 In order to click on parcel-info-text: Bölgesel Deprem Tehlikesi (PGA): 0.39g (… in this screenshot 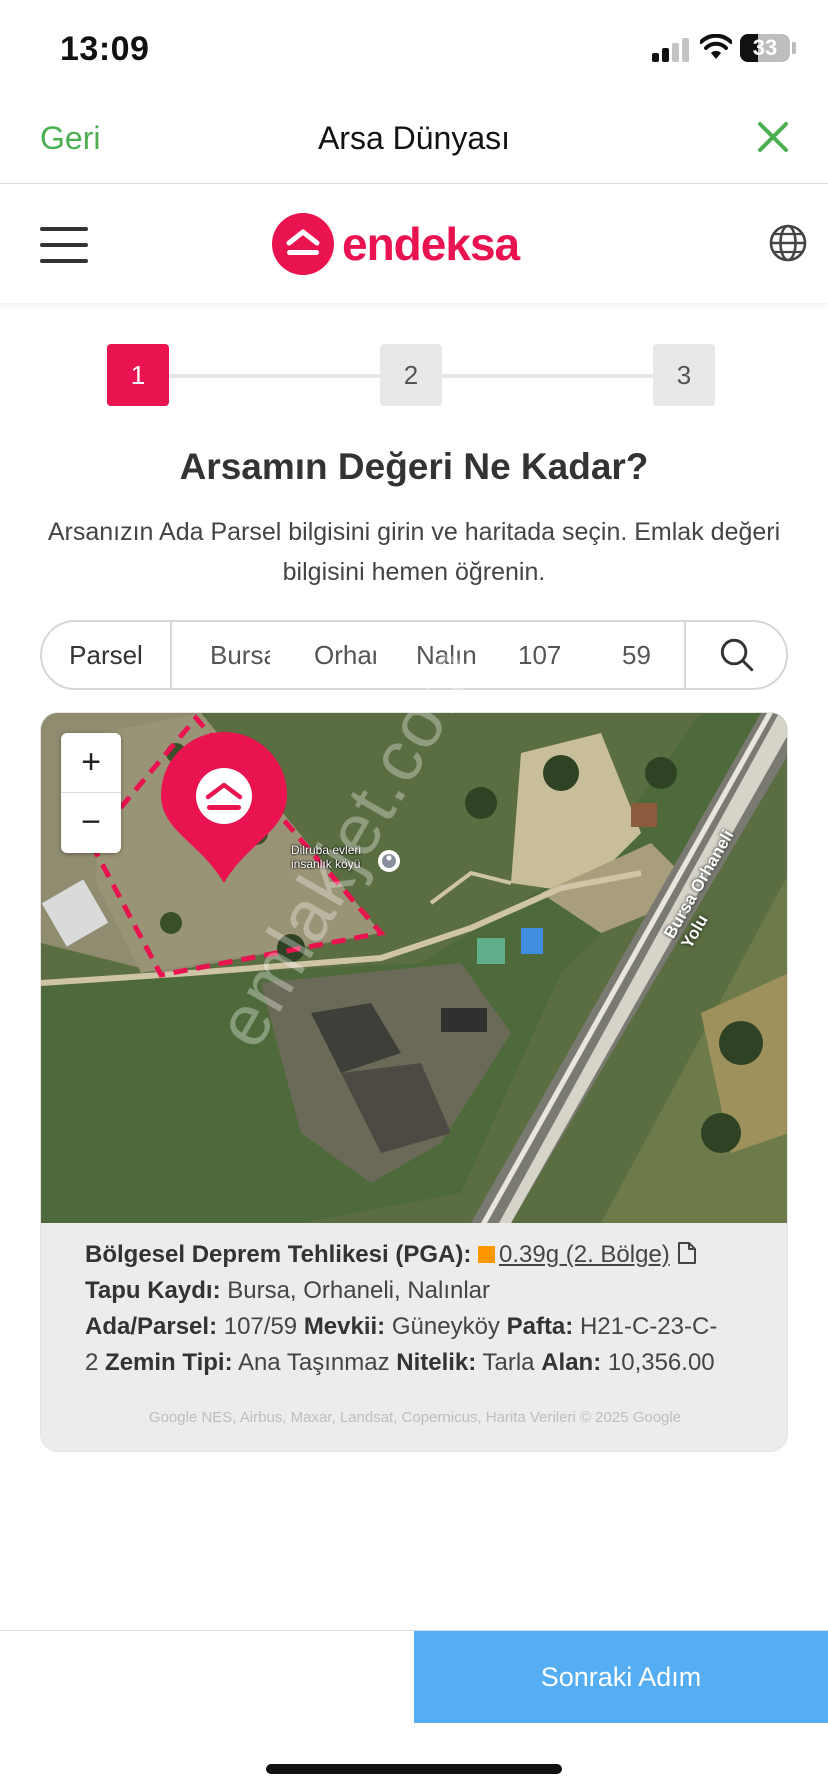, I will do `click(405, 1309)`.